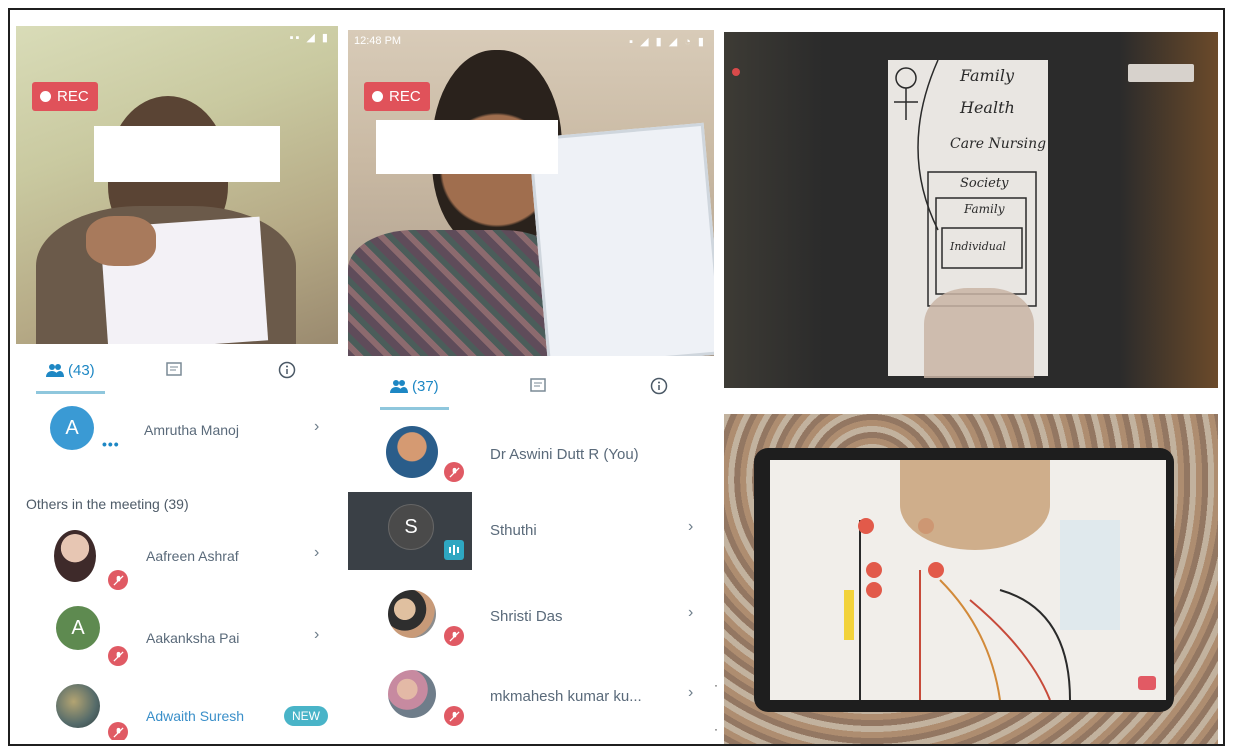 Image resolution: width=1233 pixels, height=752 pixels. Describe the element at coordinates (454, 550) in the screenshot. I see `audio-level-icon` at that location.